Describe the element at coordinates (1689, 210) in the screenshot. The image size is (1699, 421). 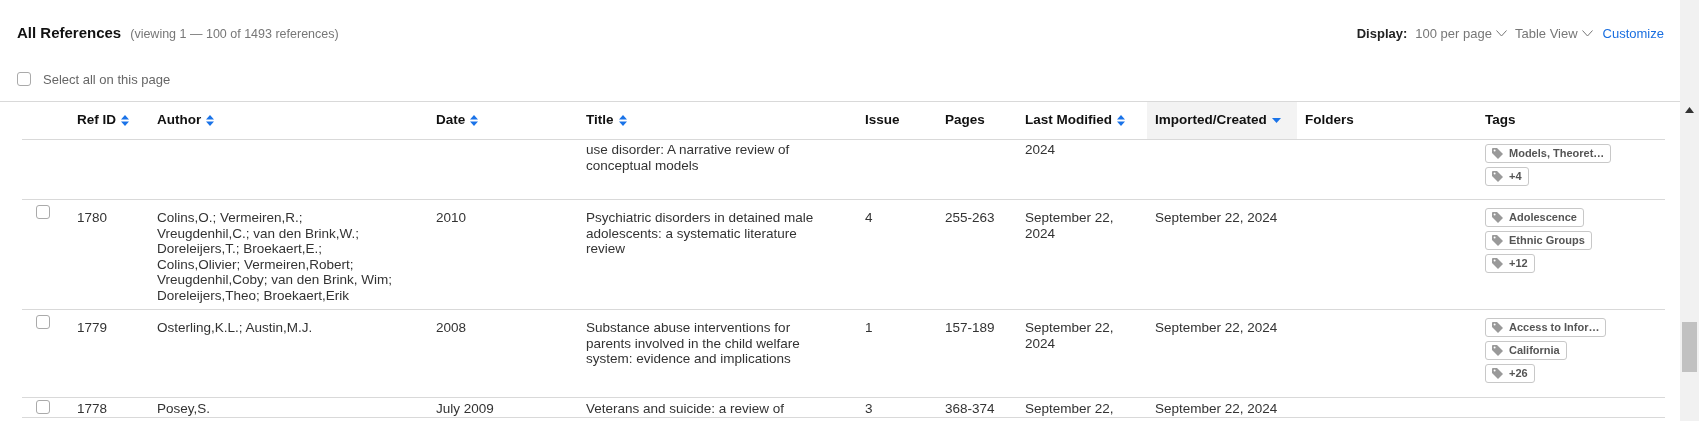
I see `scrollbar` at that location.